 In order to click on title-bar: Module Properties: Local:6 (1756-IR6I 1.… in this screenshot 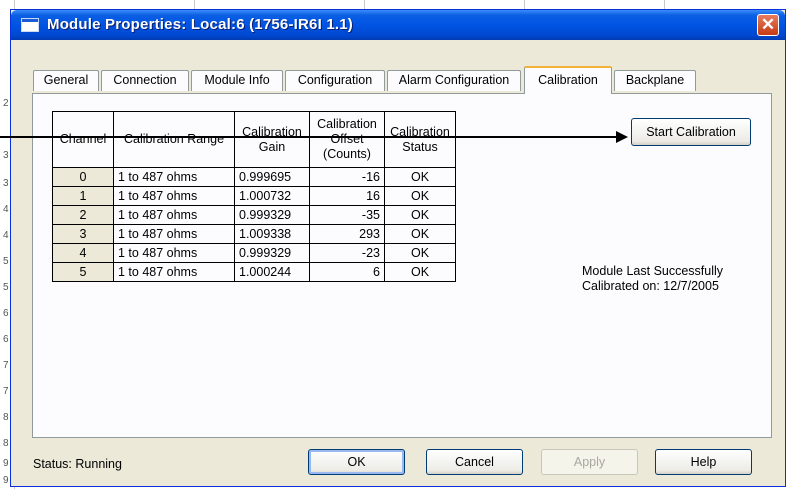, I will do `click(398, 25)`.